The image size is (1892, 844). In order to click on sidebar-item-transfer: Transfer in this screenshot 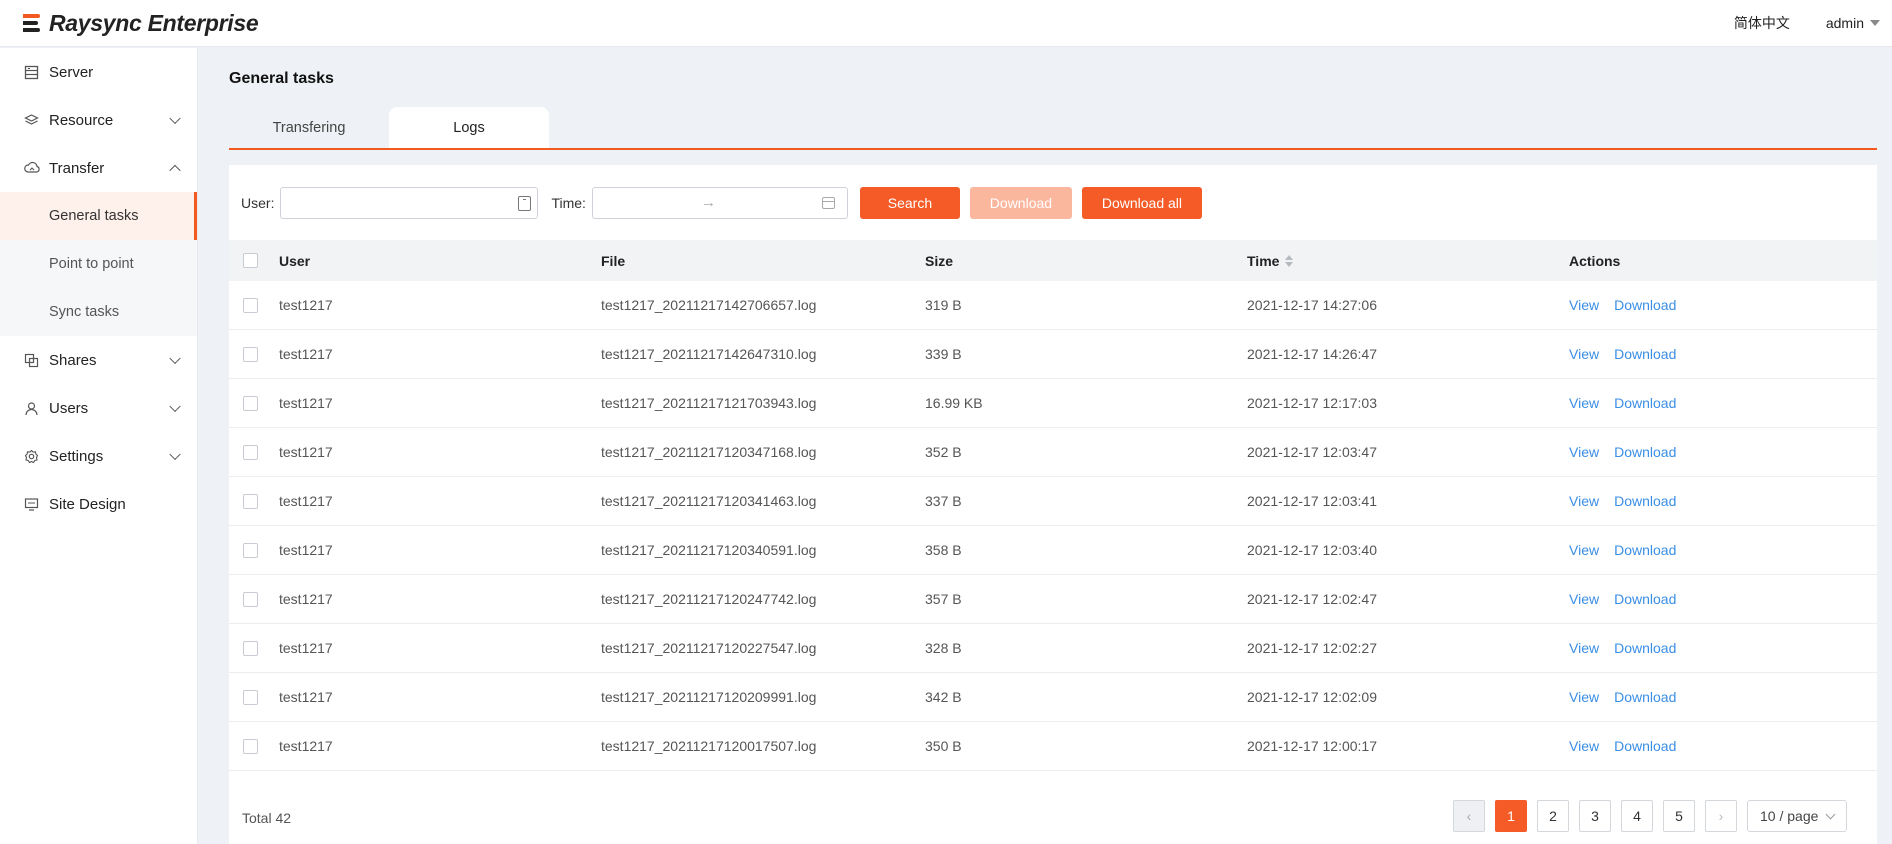, I will do `click(98, 168)`.